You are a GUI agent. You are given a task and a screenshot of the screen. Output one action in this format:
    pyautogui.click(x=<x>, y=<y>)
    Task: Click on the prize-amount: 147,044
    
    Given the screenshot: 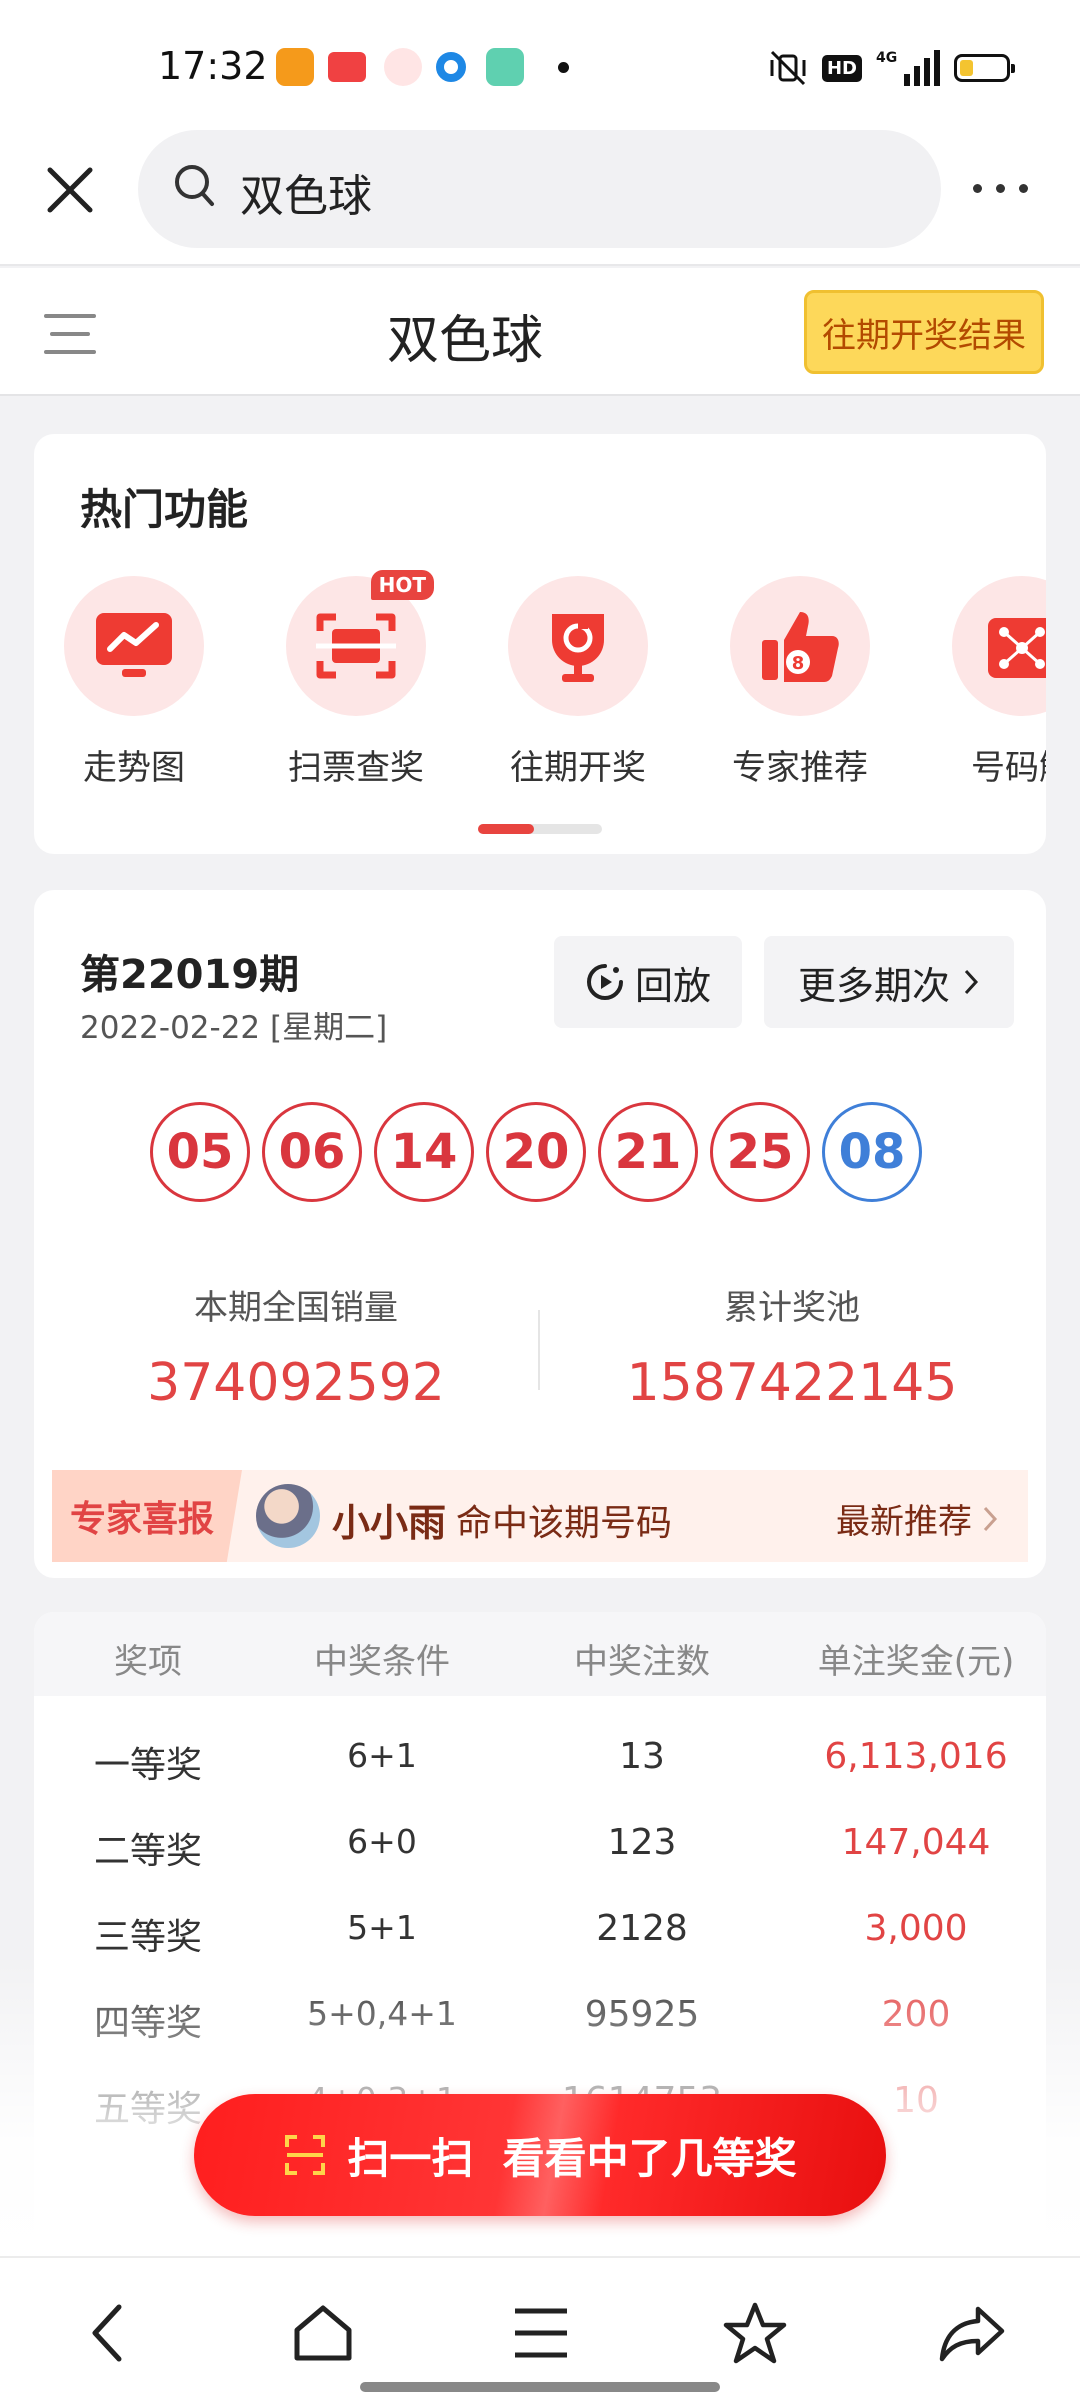 What is the action you would take?
    pyautogui.click(x=916, y=1842)
    